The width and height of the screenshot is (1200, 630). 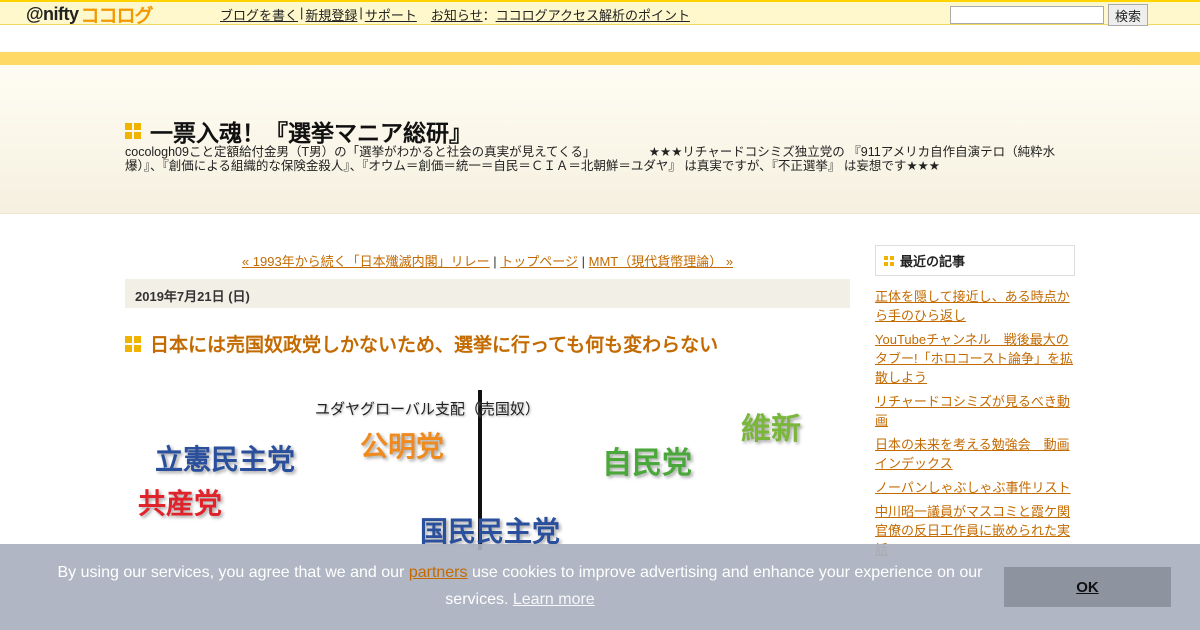 What do you see at coordinates (52, 13) in the screenshot?
I see `logo-nifty-text: @nifty` at bounding box center [52, 13].